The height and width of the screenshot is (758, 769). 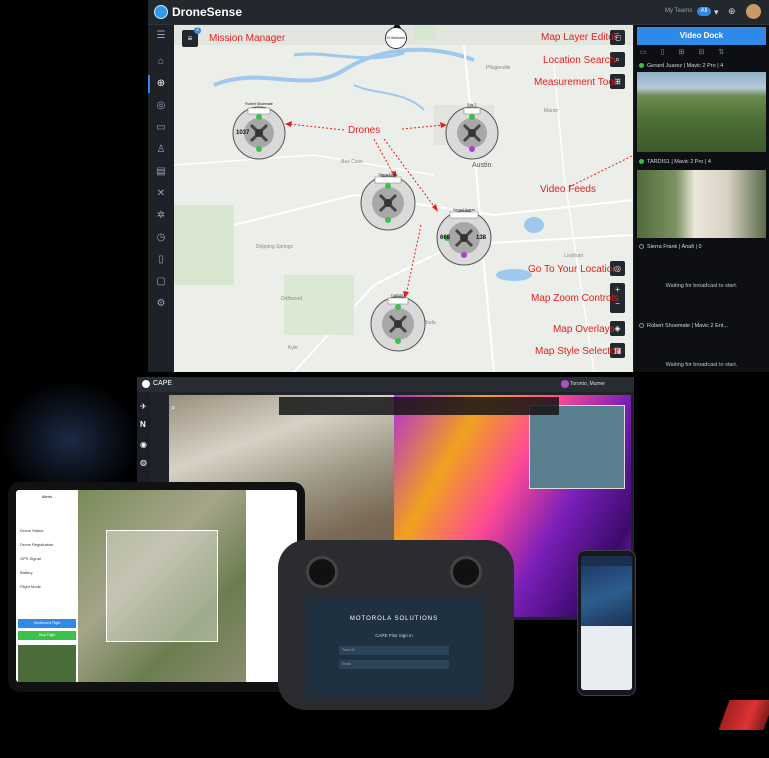 I want to click on active-indicator, so click(x=149, y=84).